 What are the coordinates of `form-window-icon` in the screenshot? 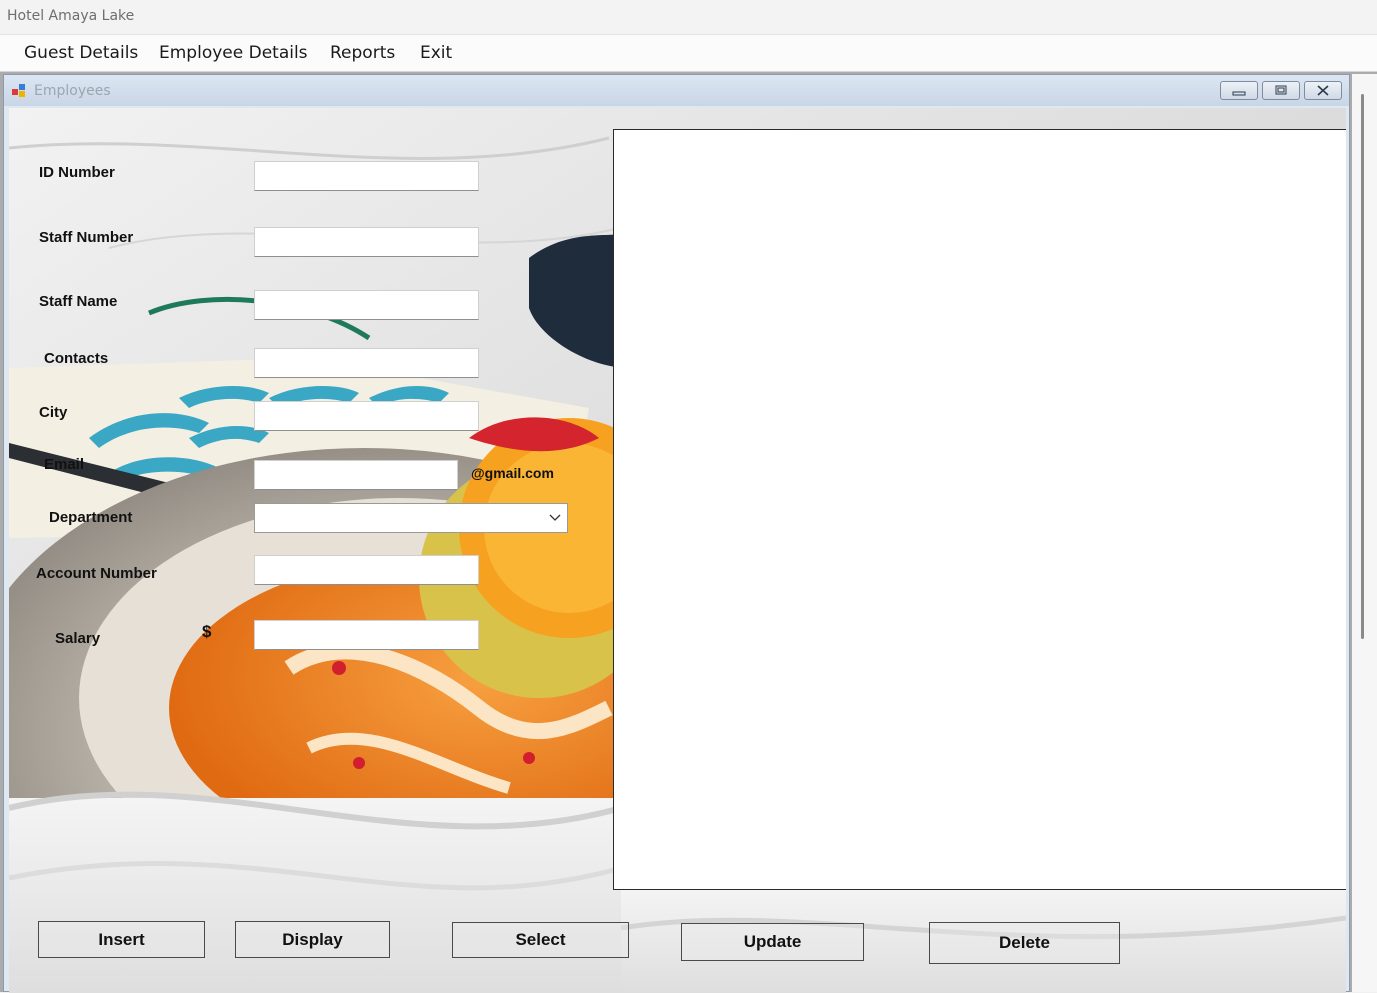 It's located at (18, 90).